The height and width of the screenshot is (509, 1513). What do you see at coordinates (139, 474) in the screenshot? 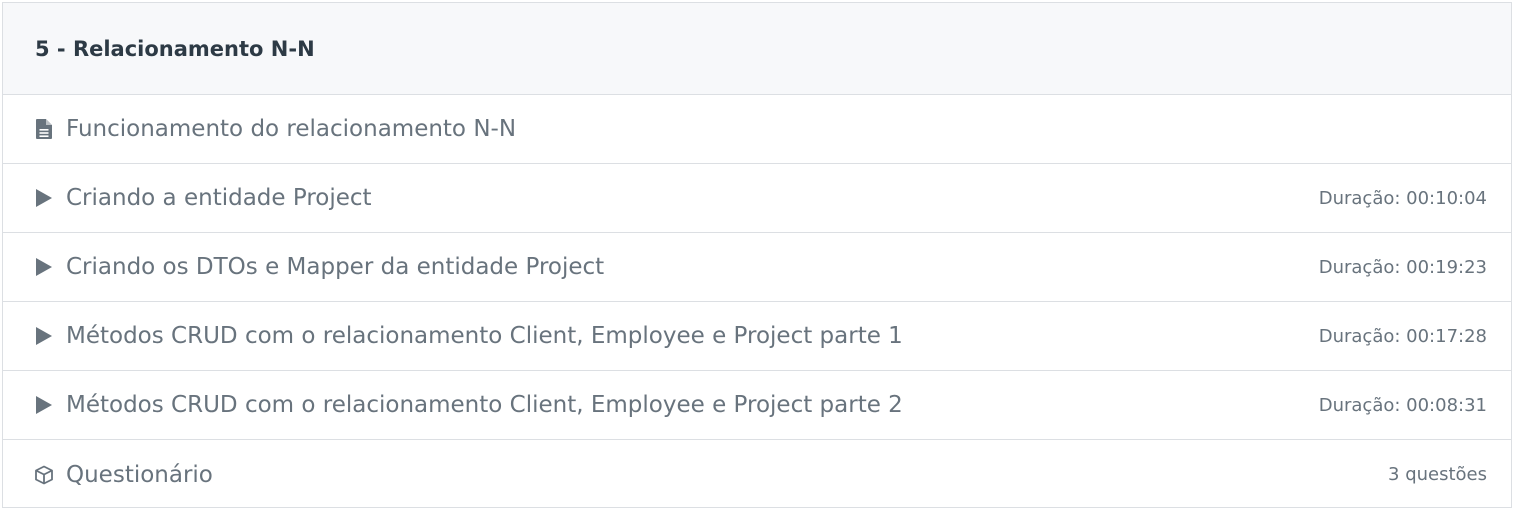
I see `quiz-title: Questionário` at bounding box center [139, 474].